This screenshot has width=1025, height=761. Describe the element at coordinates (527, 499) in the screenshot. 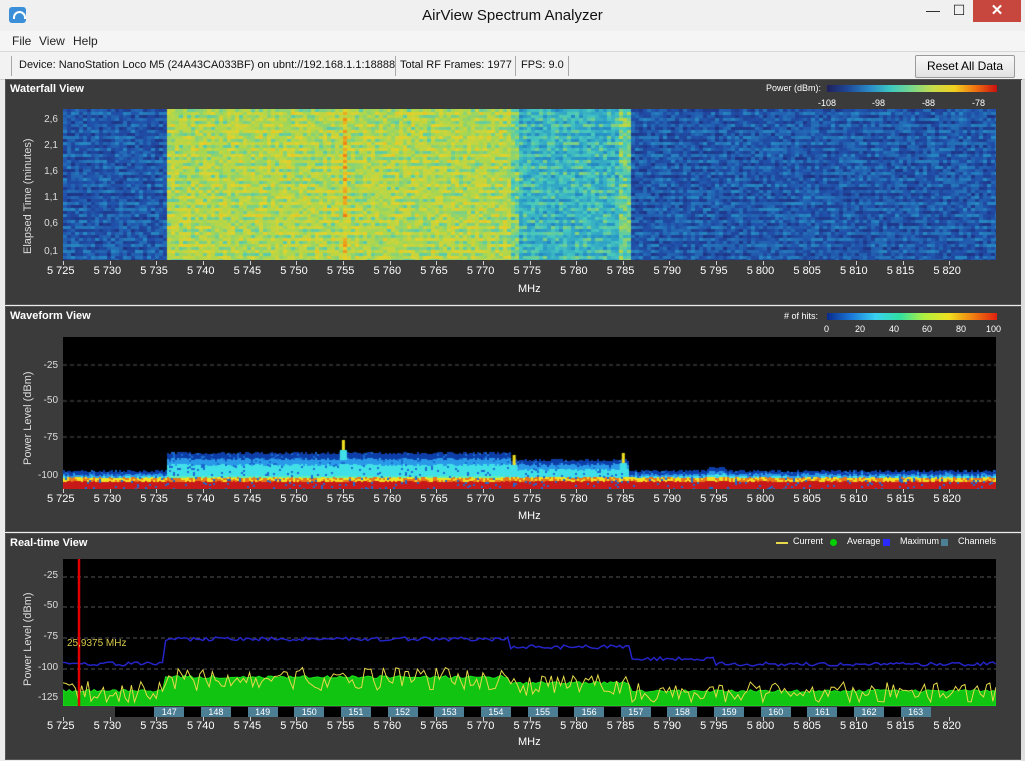

I see `waveform-x-tick: 5 775` at that location.